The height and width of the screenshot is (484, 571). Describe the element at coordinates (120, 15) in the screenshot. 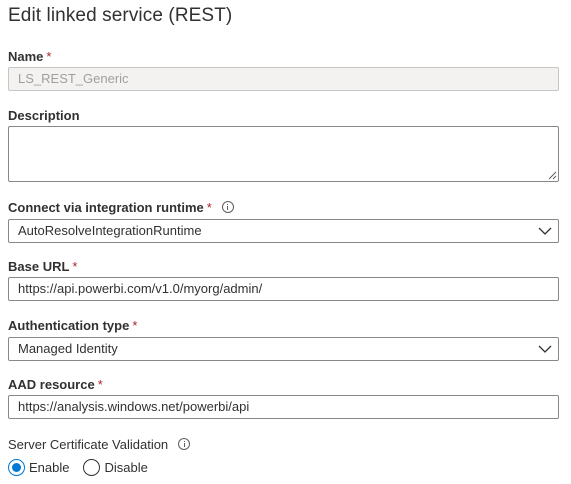

I see `dialog-title: Edit linked service (REST)` at that location.